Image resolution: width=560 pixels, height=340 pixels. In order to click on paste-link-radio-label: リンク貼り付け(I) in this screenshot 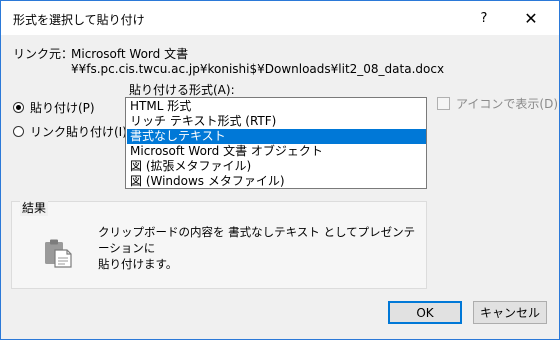, I will do `click(78, 132)`.